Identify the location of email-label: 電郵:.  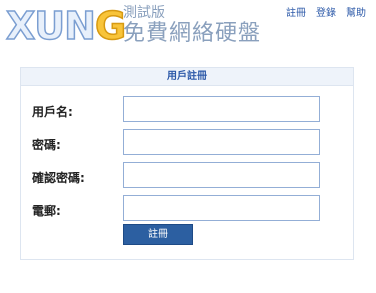
(46, 211).